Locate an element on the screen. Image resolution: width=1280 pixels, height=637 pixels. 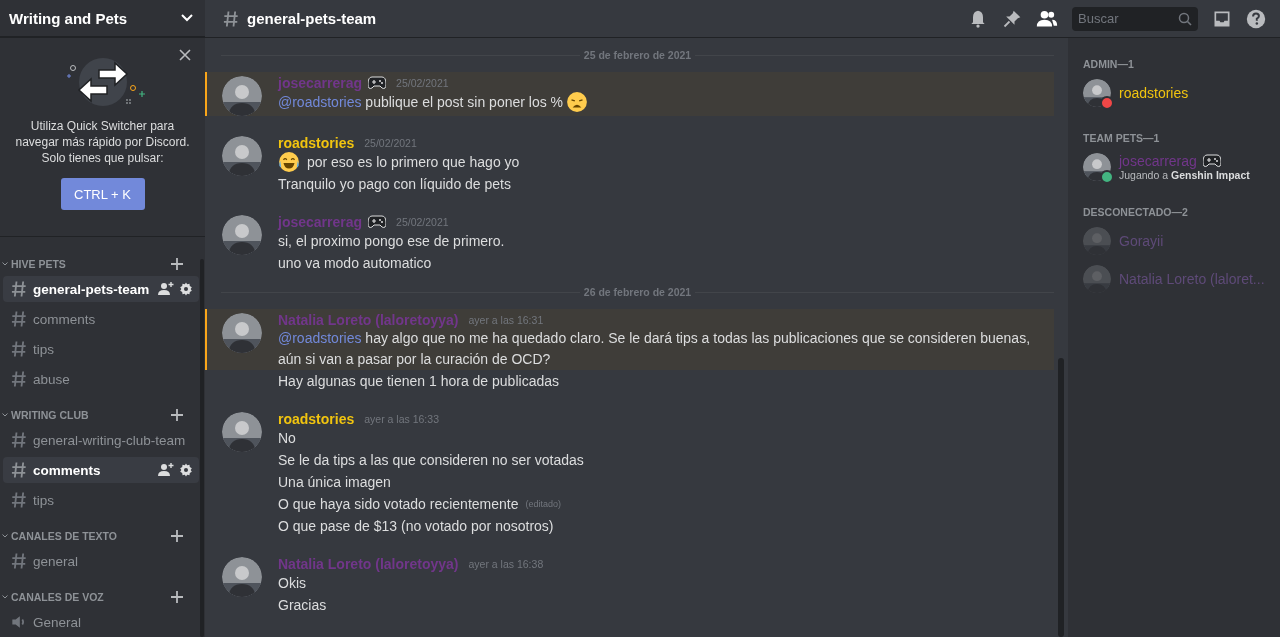
search-field: Buscar is located at coordinates (1135, 18).